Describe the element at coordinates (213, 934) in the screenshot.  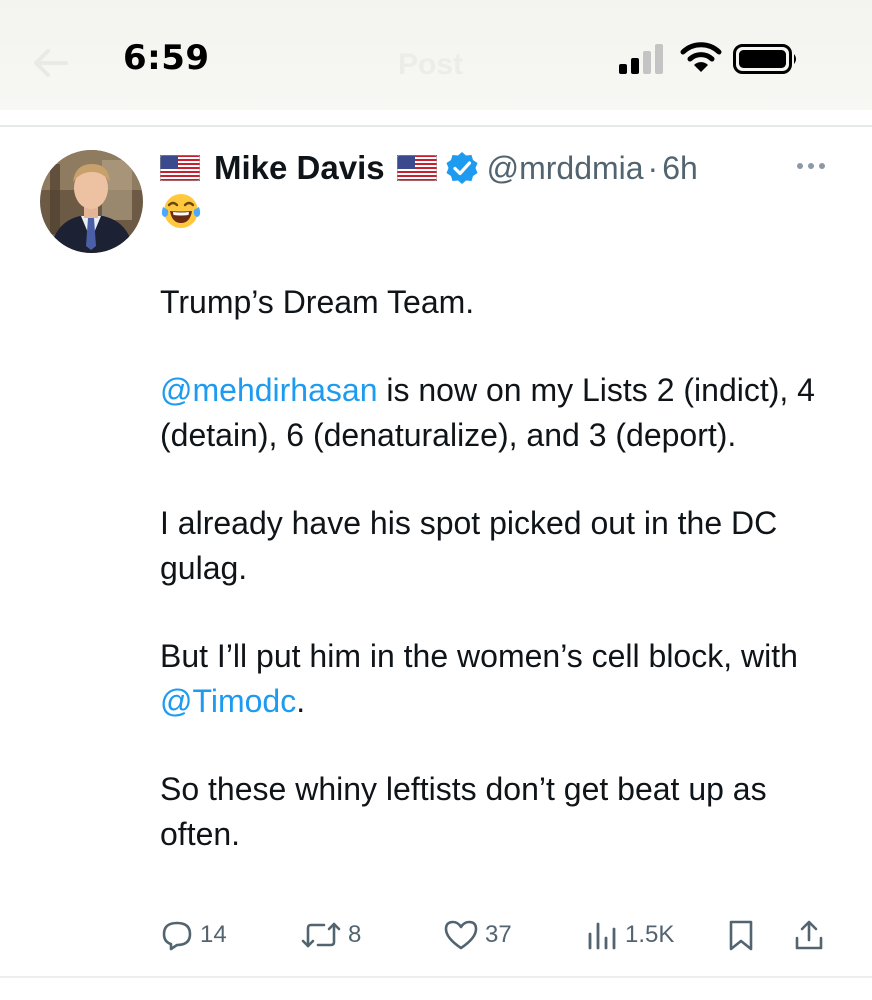
I see `reply-count: 14` at that location.